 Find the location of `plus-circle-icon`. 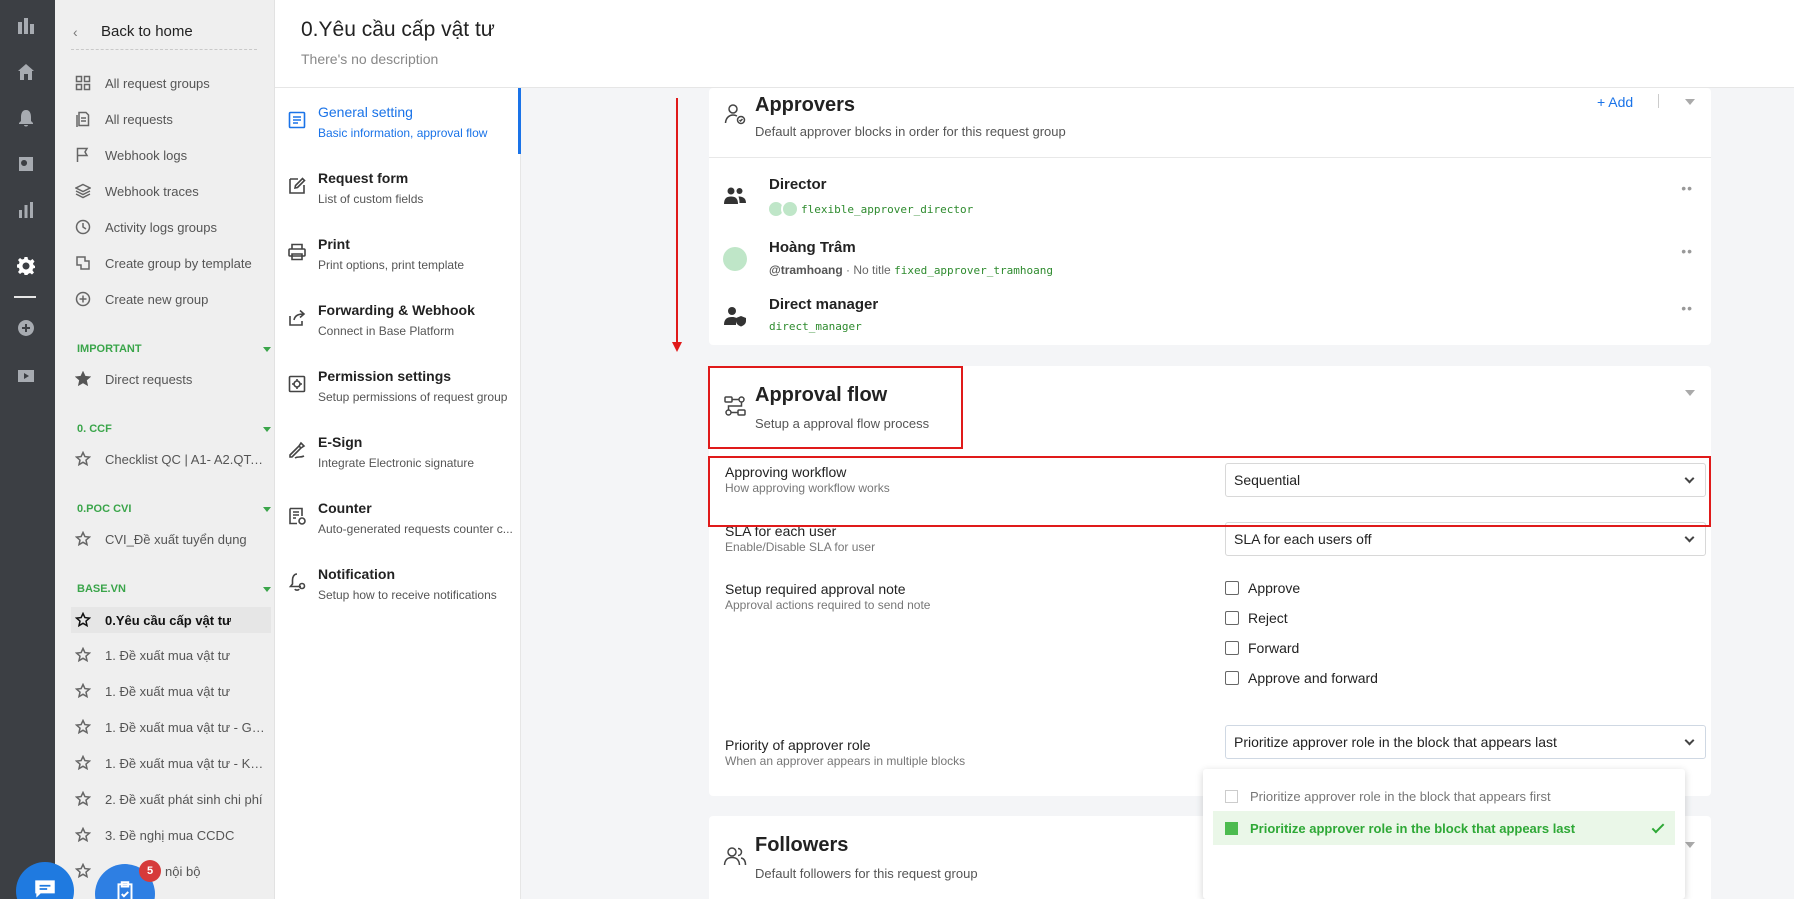

plus-circle-icon is located at coordinates (26, 328).